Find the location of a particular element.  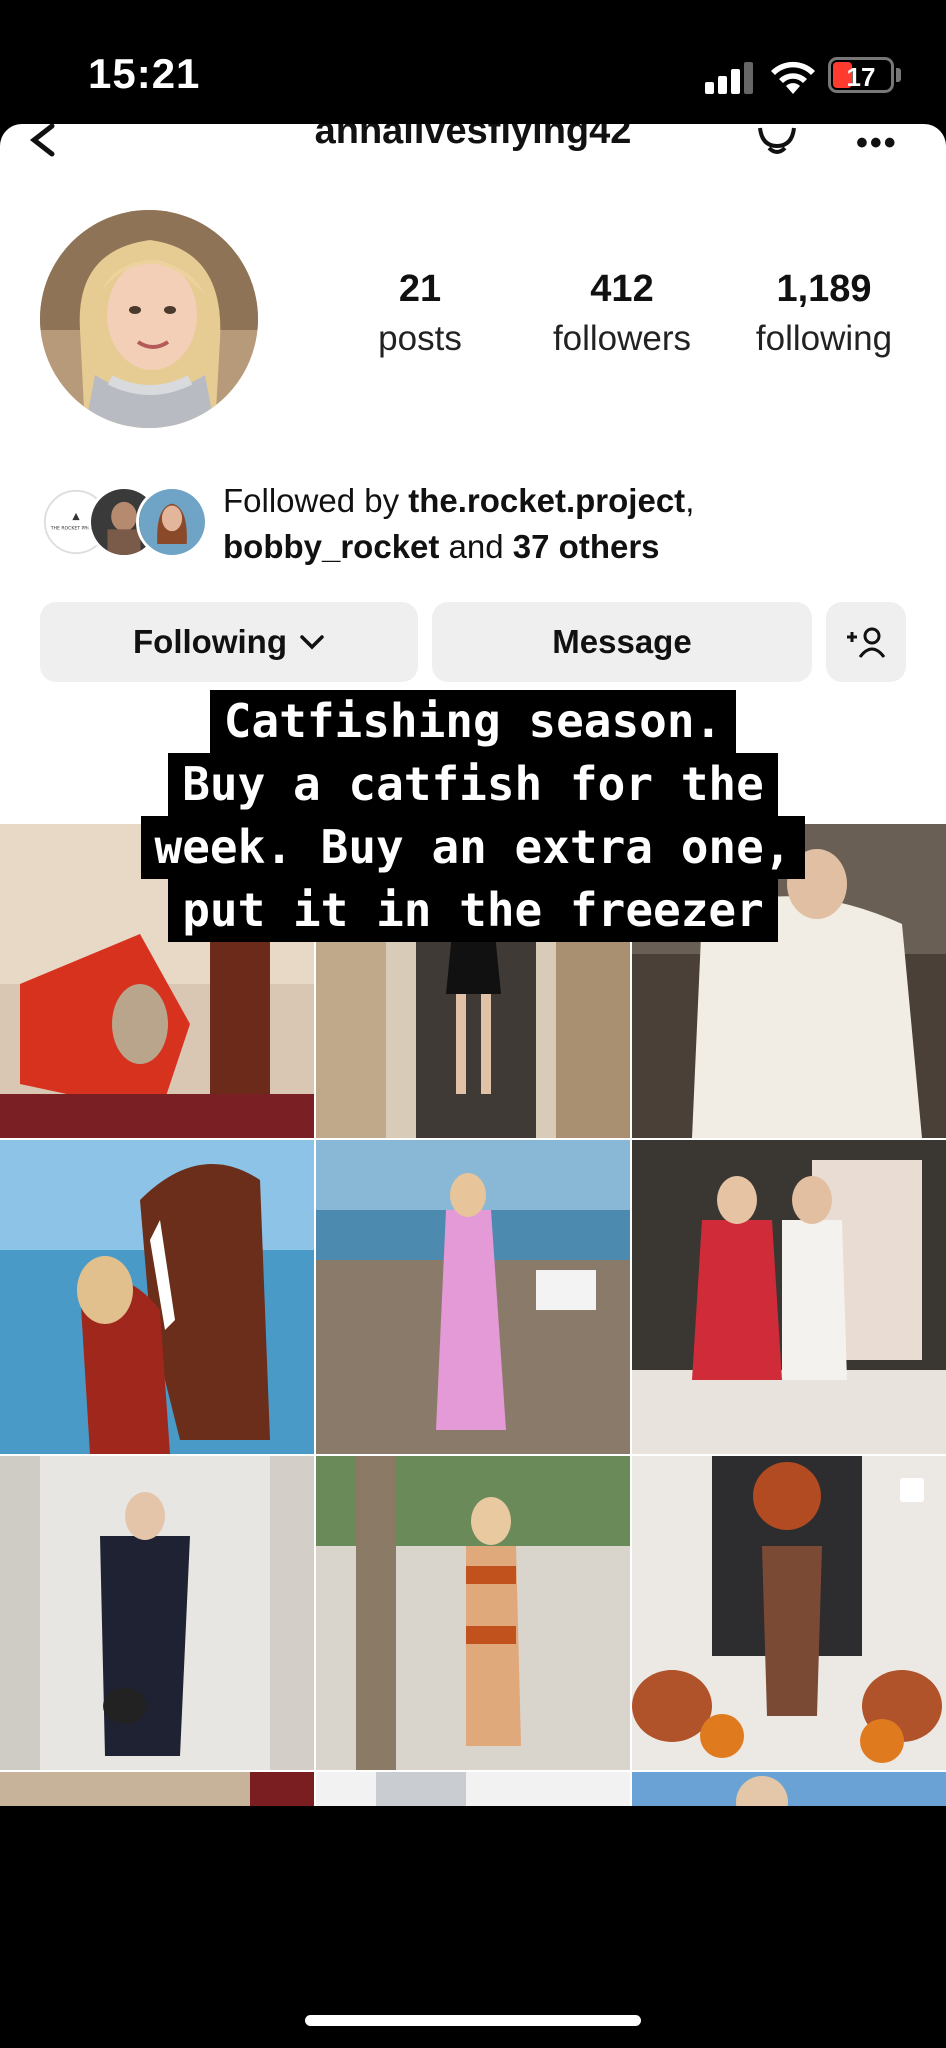

add-person-button is located at coordinates (866, 642).